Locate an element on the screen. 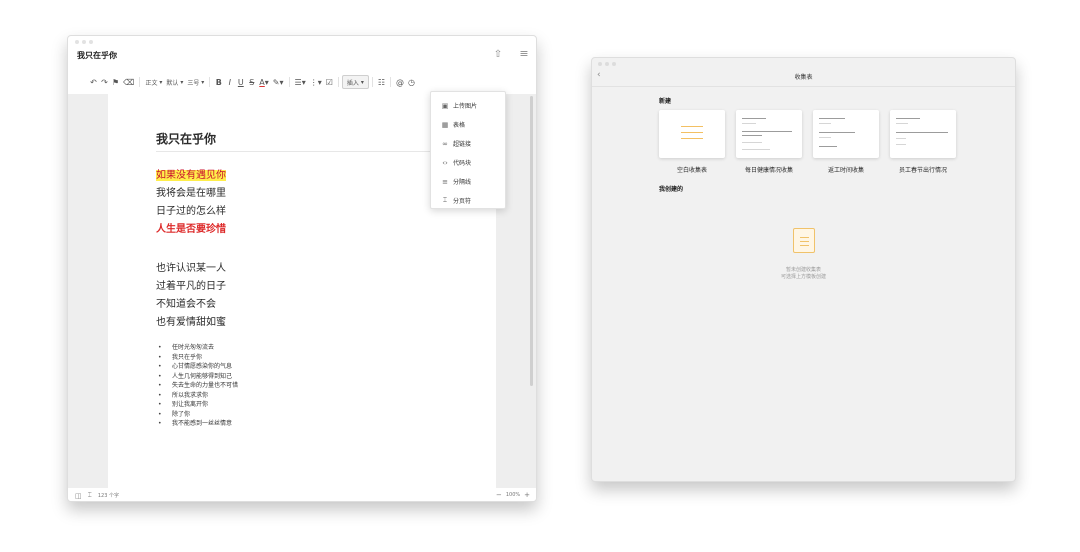 The height and width of the screenshot is (552, 1080). text-line: 如果没有遇见你 is located at coordinates (191, 176).